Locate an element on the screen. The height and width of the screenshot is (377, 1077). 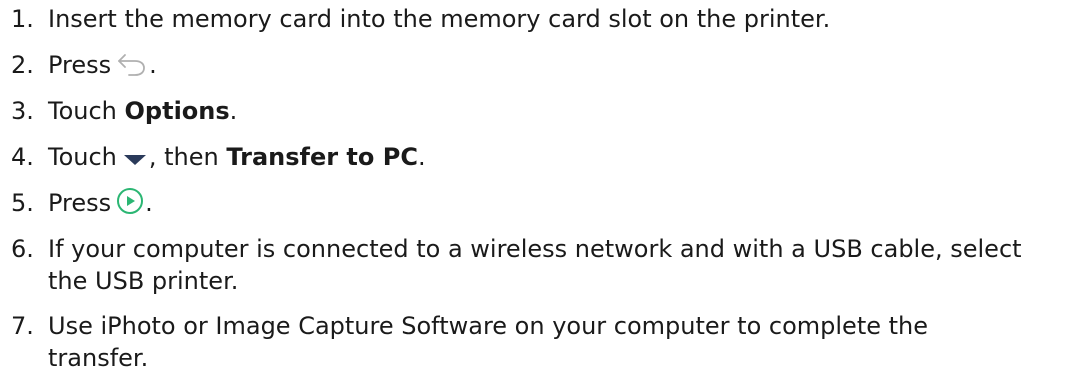
back-arrow-icon is located at coordinates (132, 68).